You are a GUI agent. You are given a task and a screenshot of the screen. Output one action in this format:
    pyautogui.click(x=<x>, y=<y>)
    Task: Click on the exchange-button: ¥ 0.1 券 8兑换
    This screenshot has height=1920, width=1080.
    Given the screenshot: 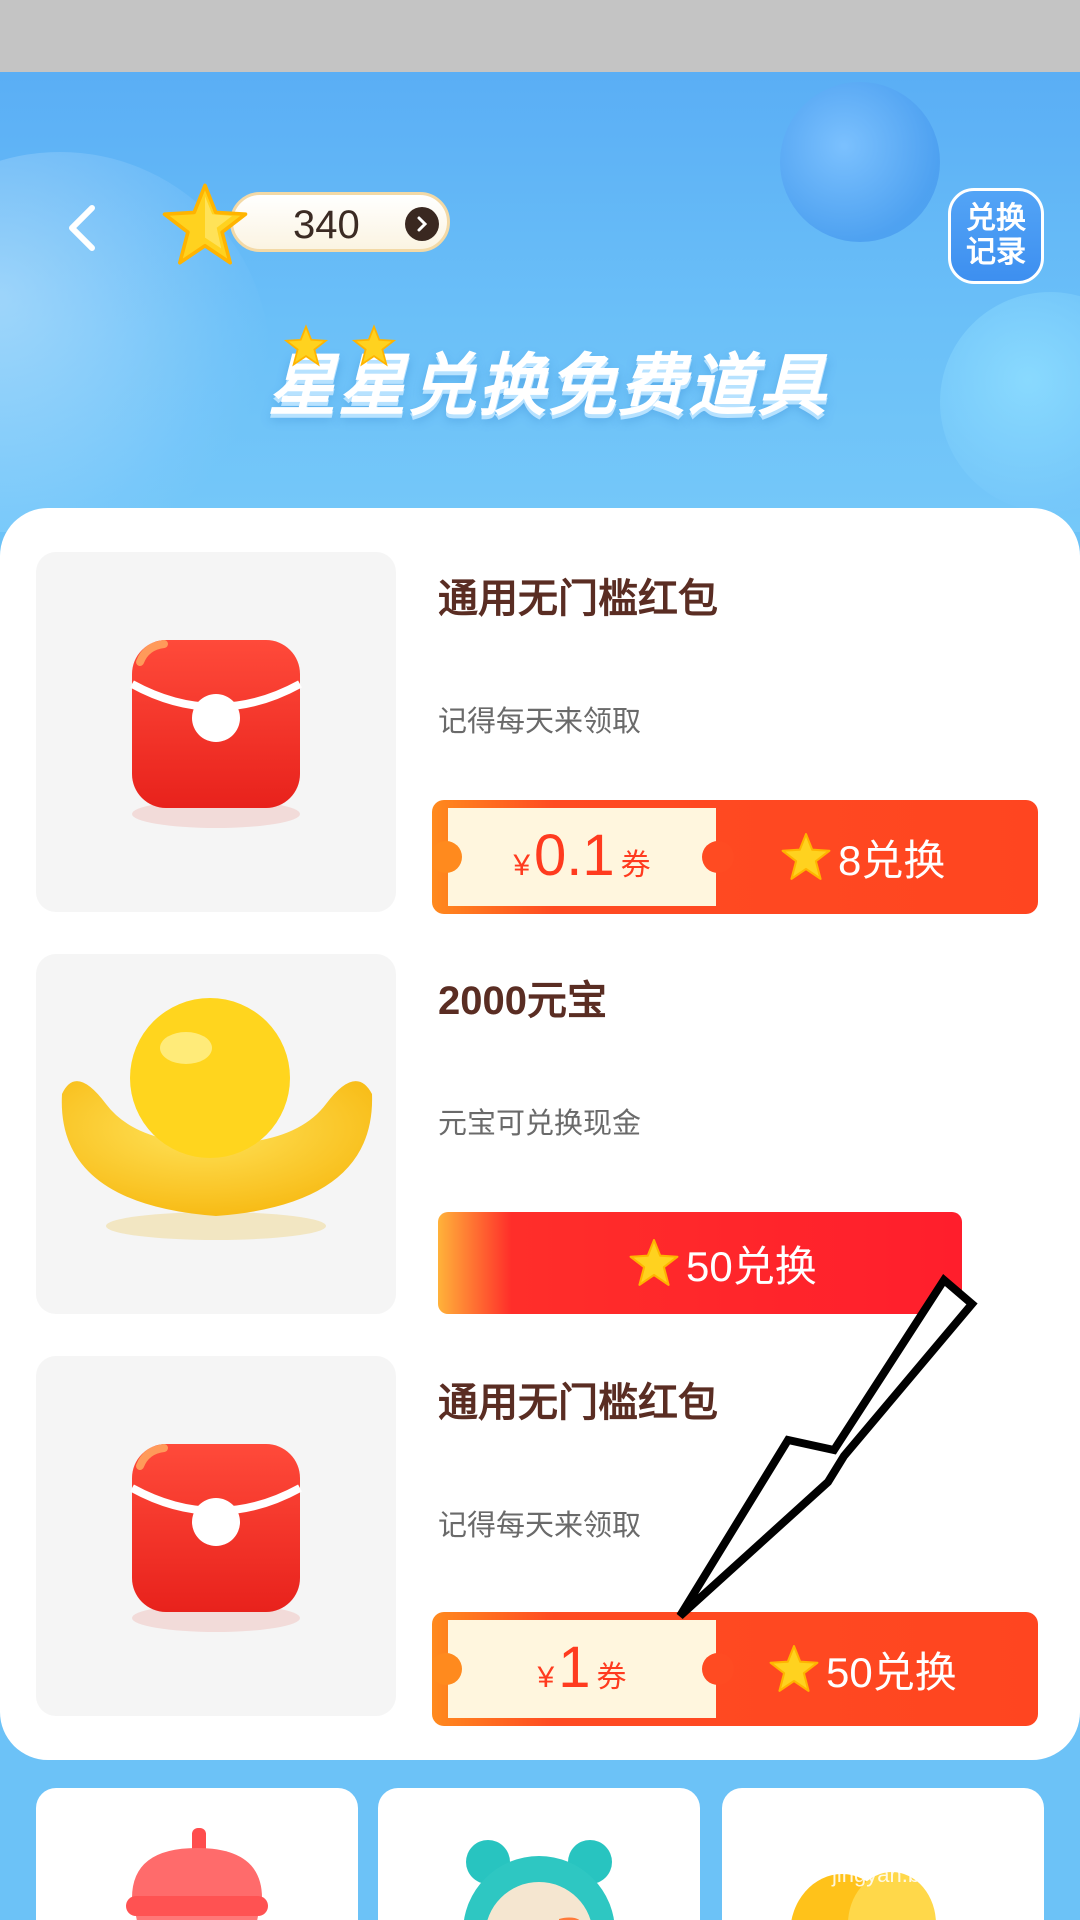 What is the action you would take?
    pyautogui.click(x=735, y=857)
    